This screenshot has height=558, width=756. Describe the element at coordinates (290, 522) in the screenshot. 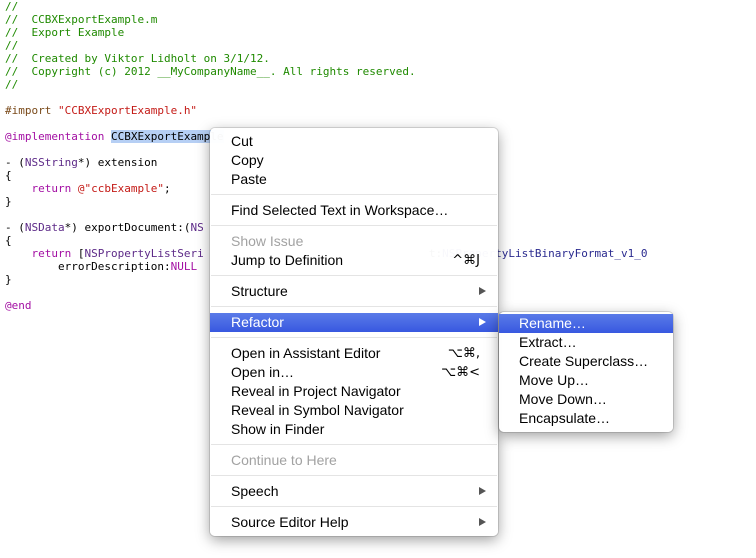

I see `menu-item-label: Source Editor Help` at that location.